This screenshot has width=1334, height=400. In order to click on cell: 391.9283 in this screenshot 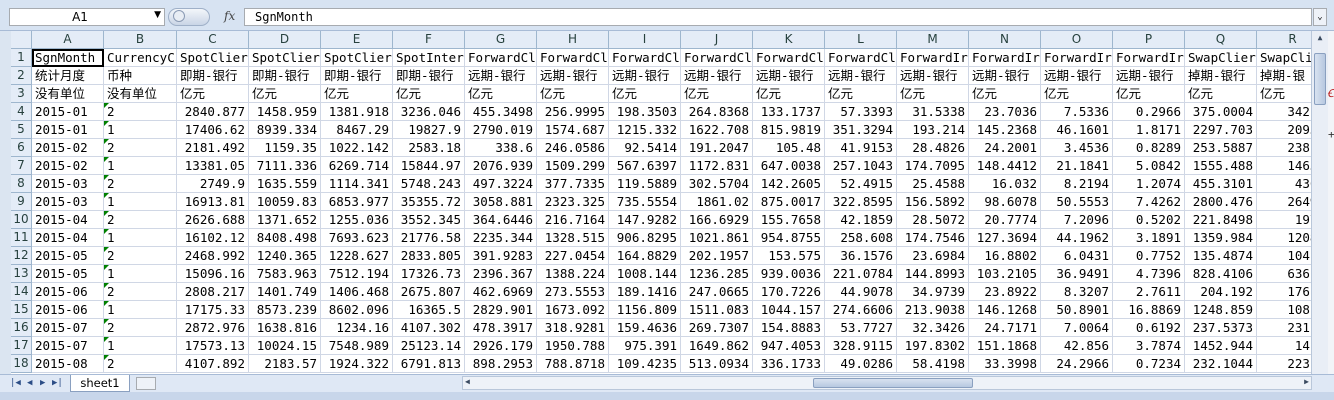, I will do `click(501, 256)`.